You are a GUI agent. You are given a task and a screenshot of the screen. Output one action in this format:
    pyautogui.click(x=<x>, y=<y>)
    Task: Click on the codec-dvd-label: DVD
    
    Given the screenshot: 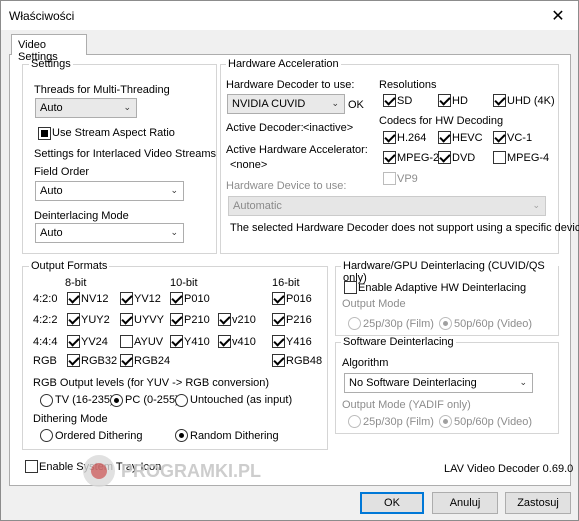 What is the action you would take?
    pyautogui.click(x=464, y=158)
    